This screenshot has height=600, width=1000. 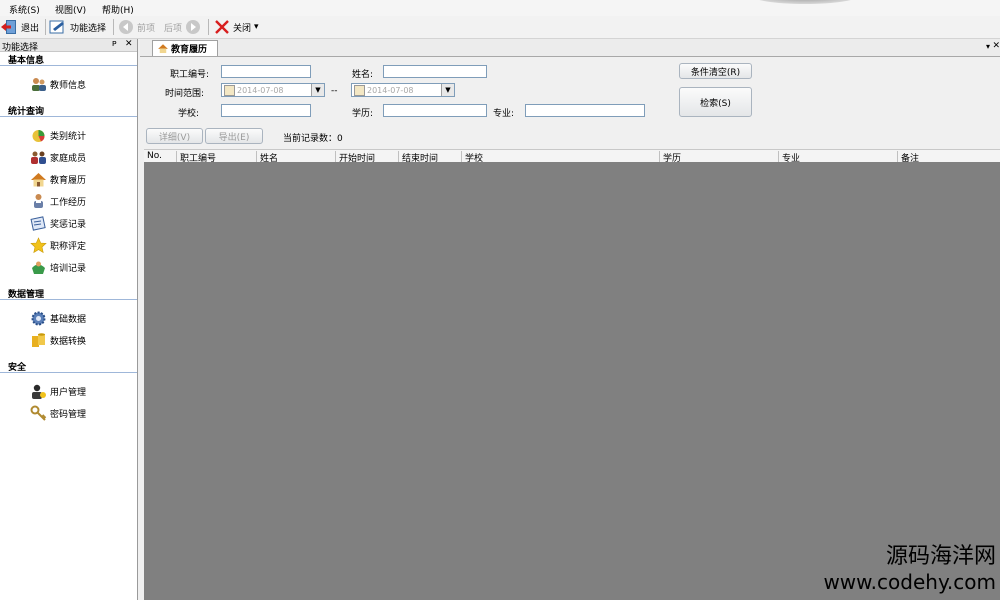 I want to click on tab-list-chevron-icon: ▾, so click(x=988, y=46).